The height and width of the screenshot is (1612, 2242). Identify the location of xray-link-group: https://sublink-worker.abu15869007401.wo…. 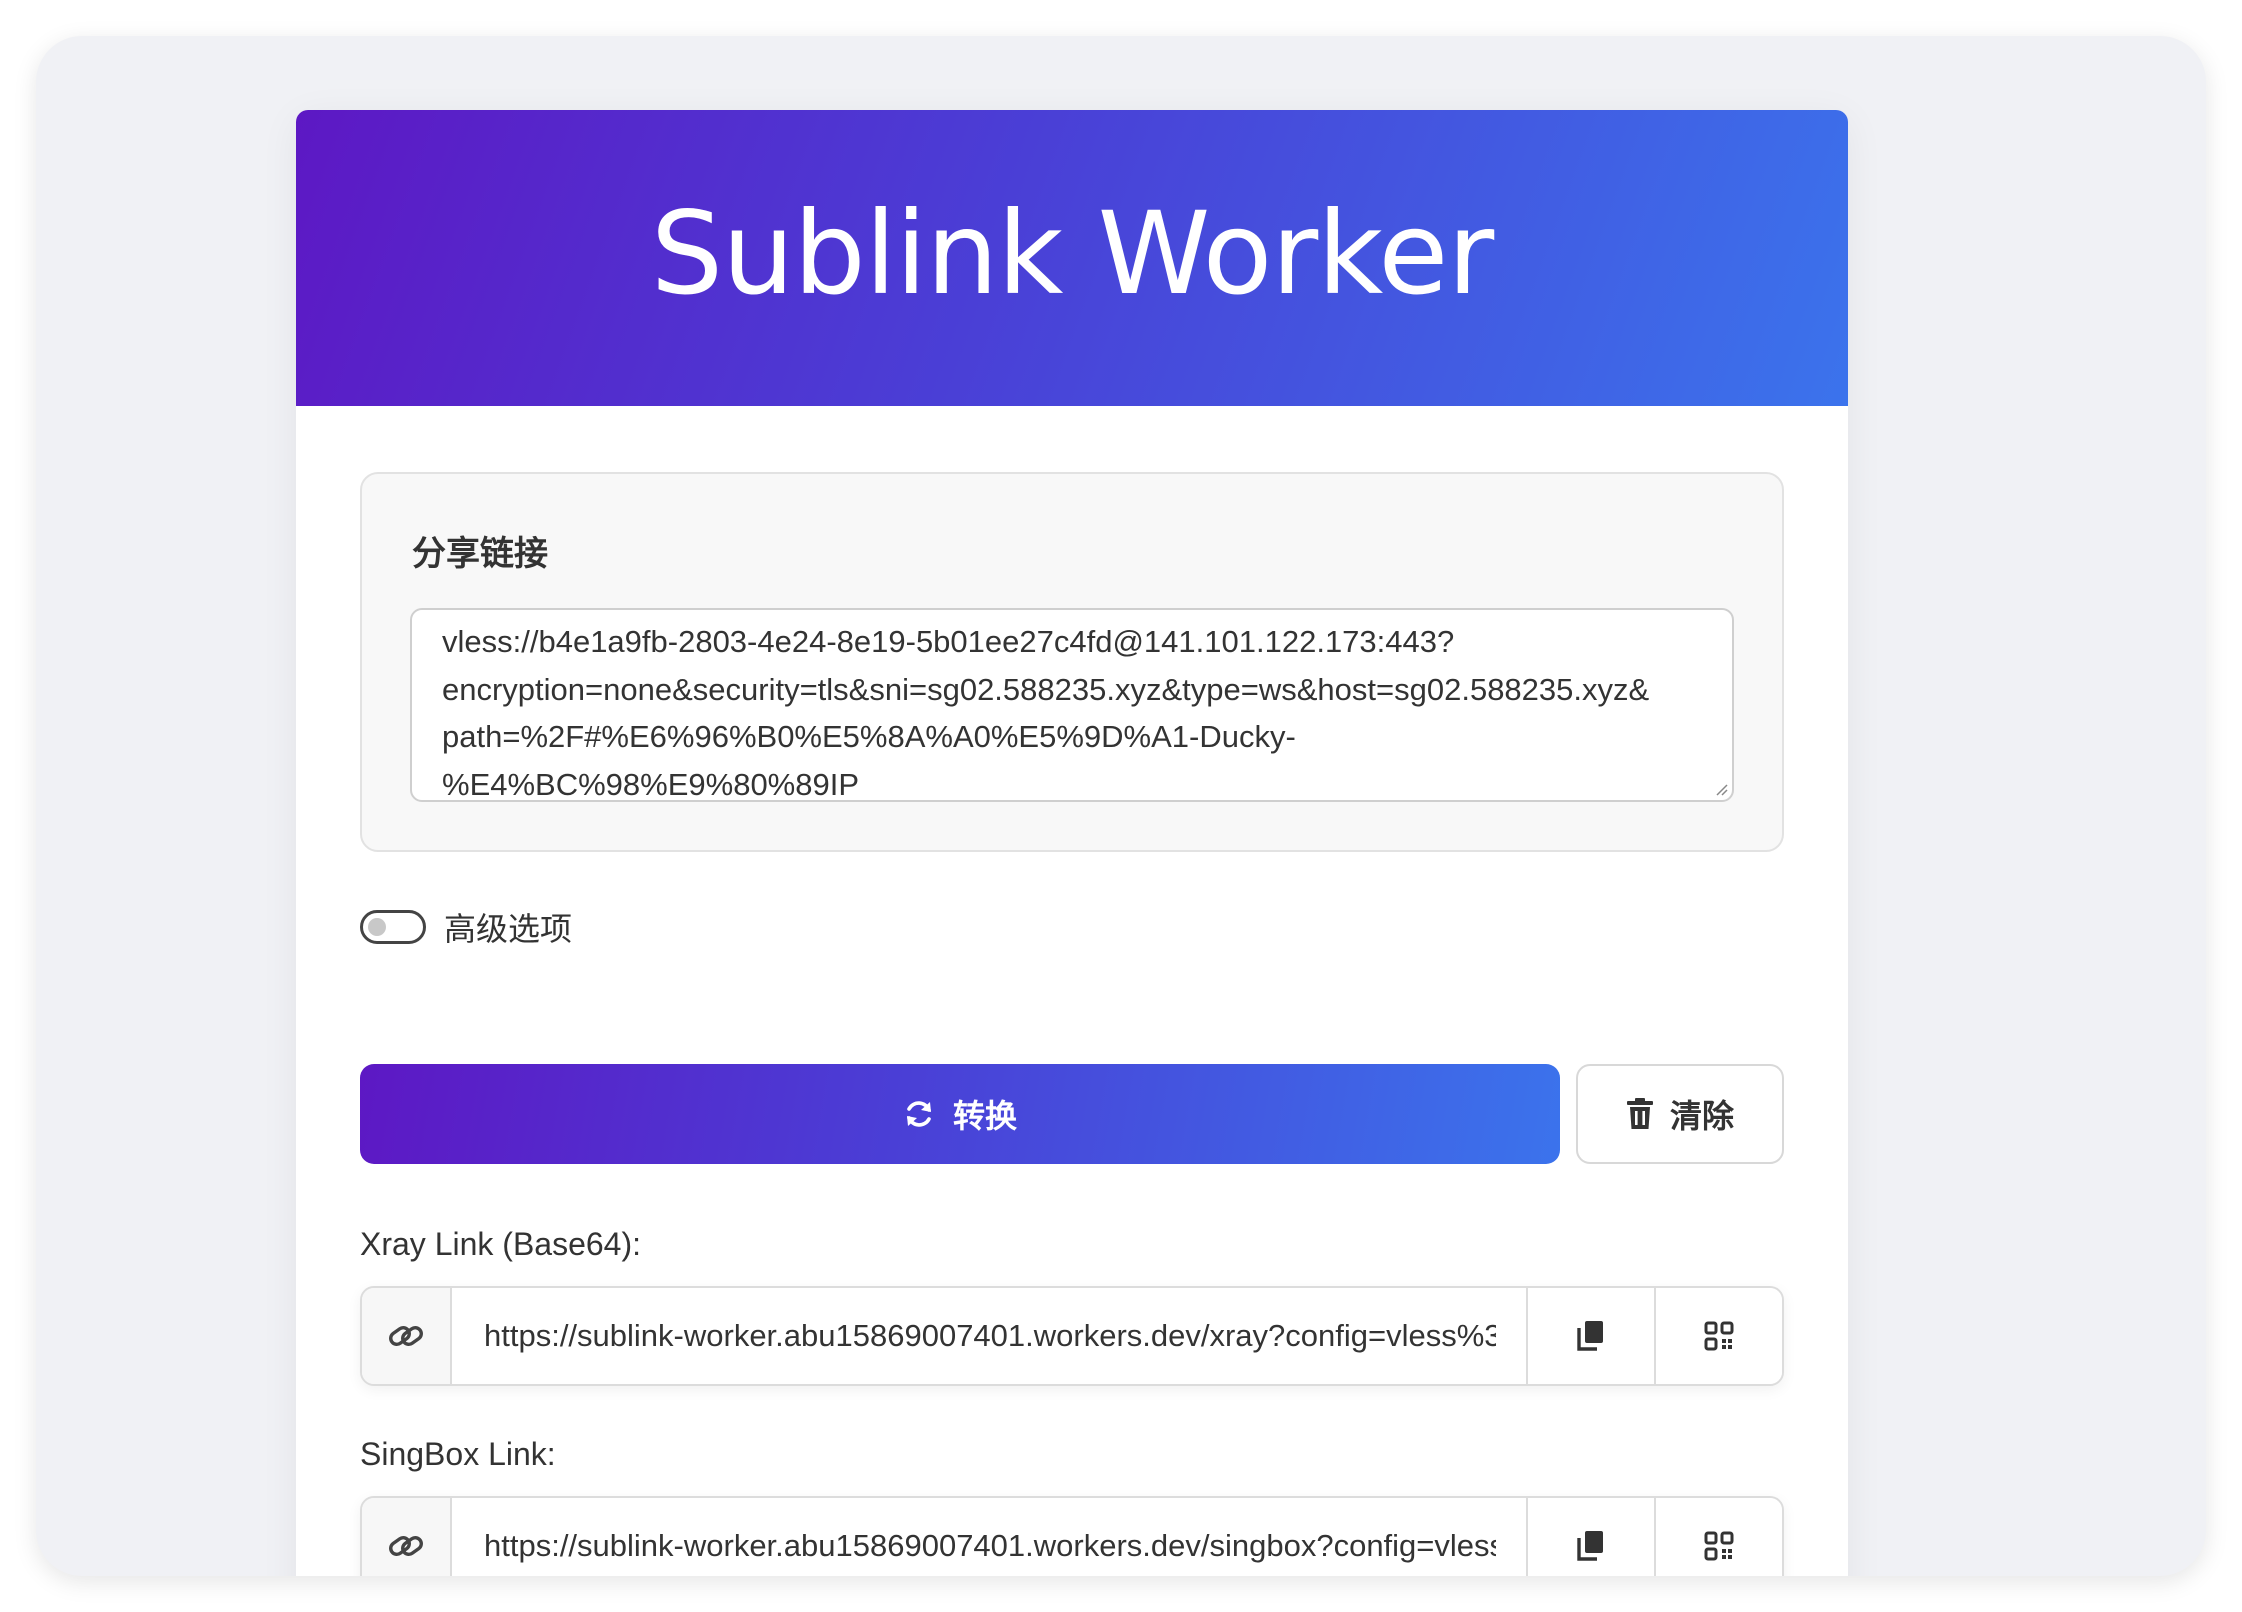
(1072, 1336).